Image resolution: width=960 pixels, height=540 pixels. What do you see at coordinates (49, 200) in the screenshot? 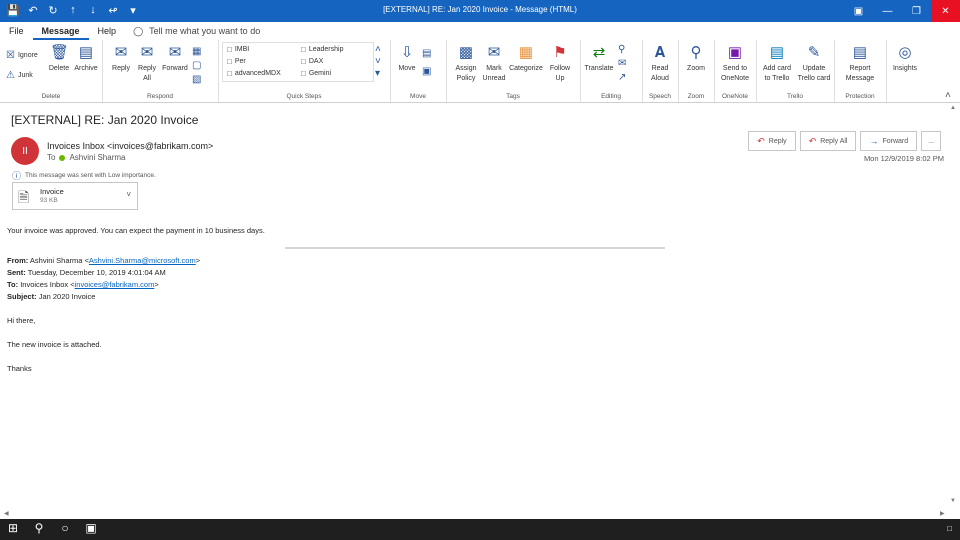
I see `attachment-size: 93 KB` at bounding box center [49, 200].